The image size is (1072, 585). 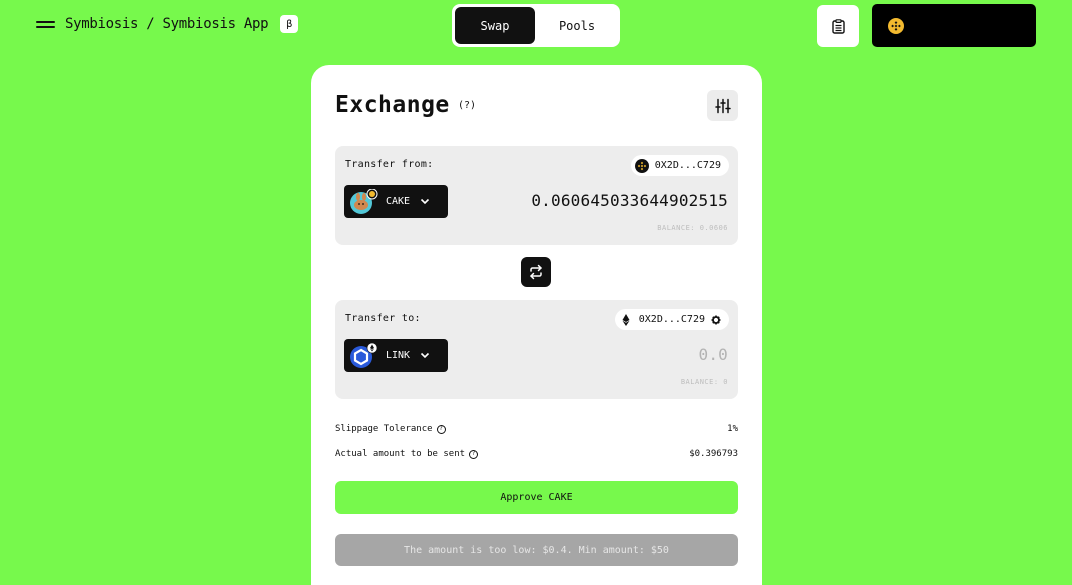 What do you see at coordinates (713, 454) in the screenshot?
I see `actual-amount-value: $0.396793` at bounding box center [713, 454].